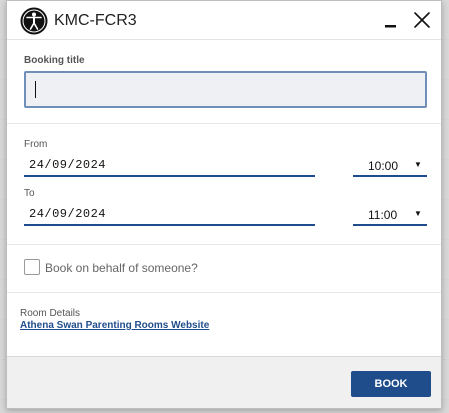  Describe the element at coordinates (121, 268) in the screenshot. I see `on-behalf-label: Book on behalf of someone?` at that location.